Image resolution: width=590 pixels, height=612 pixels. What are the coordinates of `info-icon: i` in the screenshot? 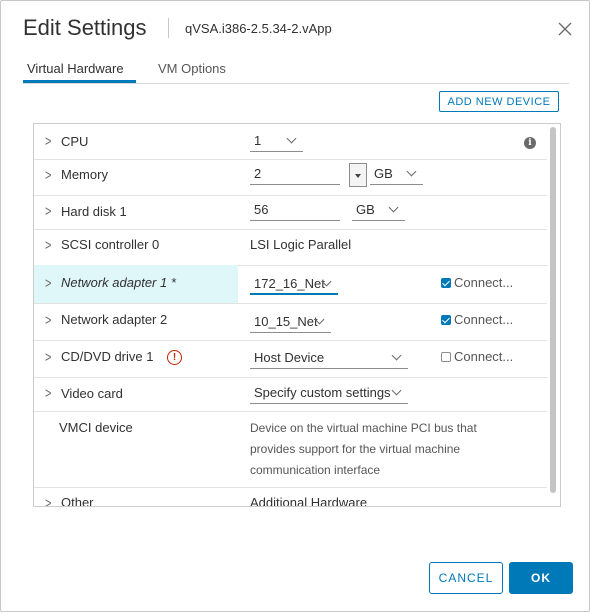 It's located at (530, 143).